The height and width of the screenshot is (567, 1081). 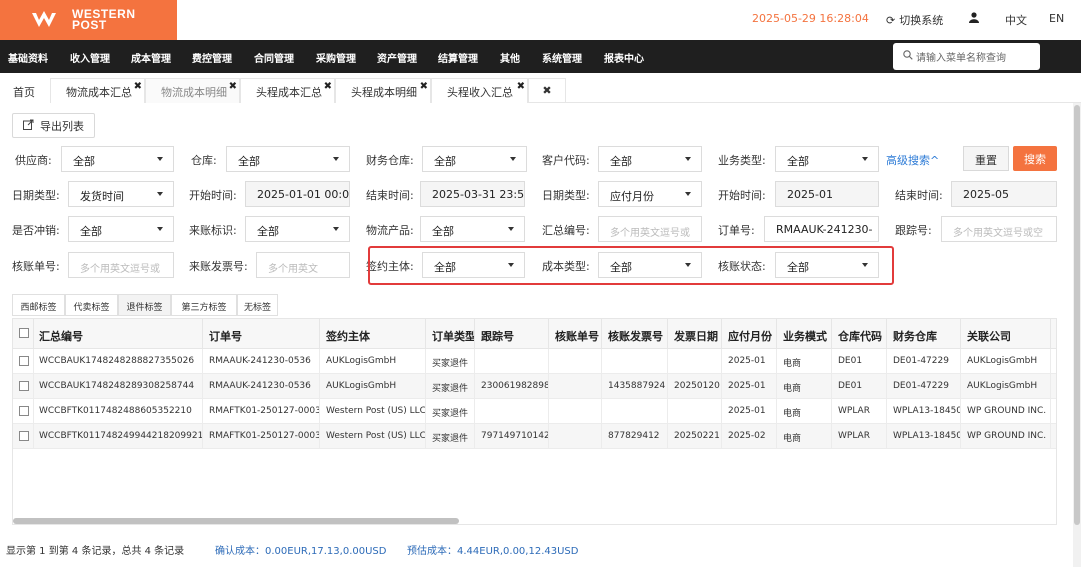 What do you see at coordinates (859, 334) in the screenshot?
I see `col-warehouse-code: 仓库代码` at bounding box center [859, 334].